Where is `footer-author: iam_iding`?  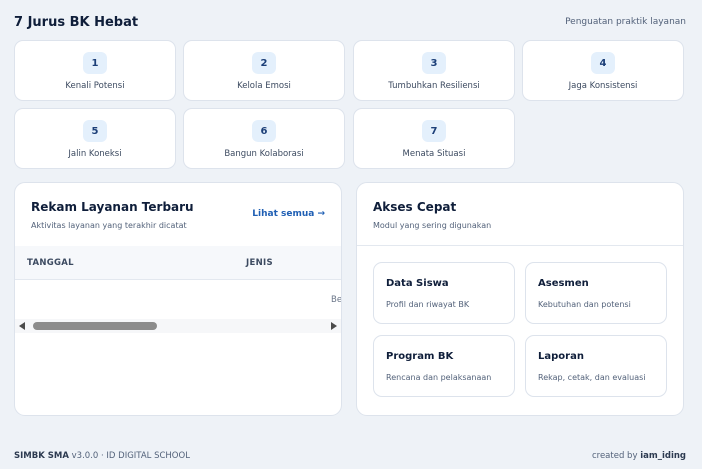
footer-author: iam_iding is located at coordinates (663, 456).